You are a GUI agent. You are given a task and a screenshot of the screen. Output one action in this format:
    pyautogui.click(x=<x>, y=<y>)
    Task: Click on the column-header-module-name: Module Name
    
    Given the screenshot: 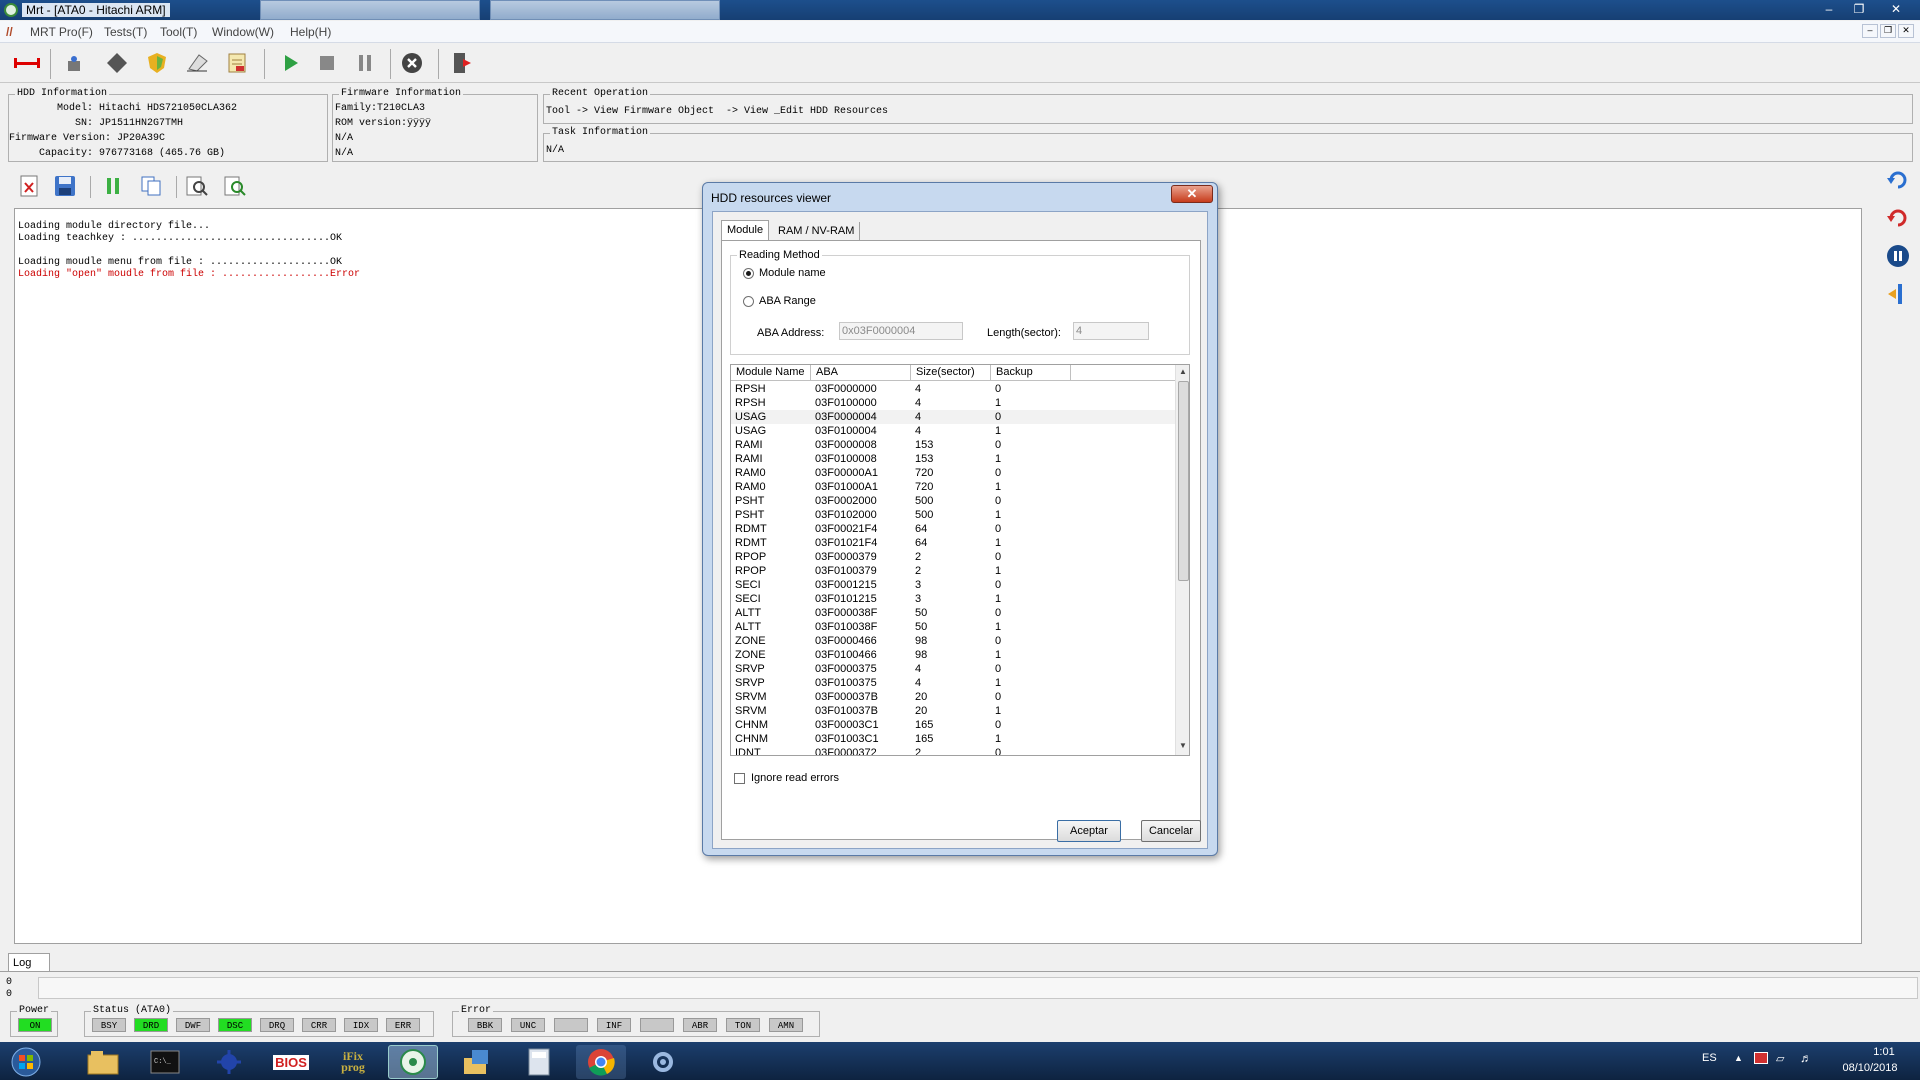 What is the action you would take?
    pyautogui.click(x=771, y=372)
    